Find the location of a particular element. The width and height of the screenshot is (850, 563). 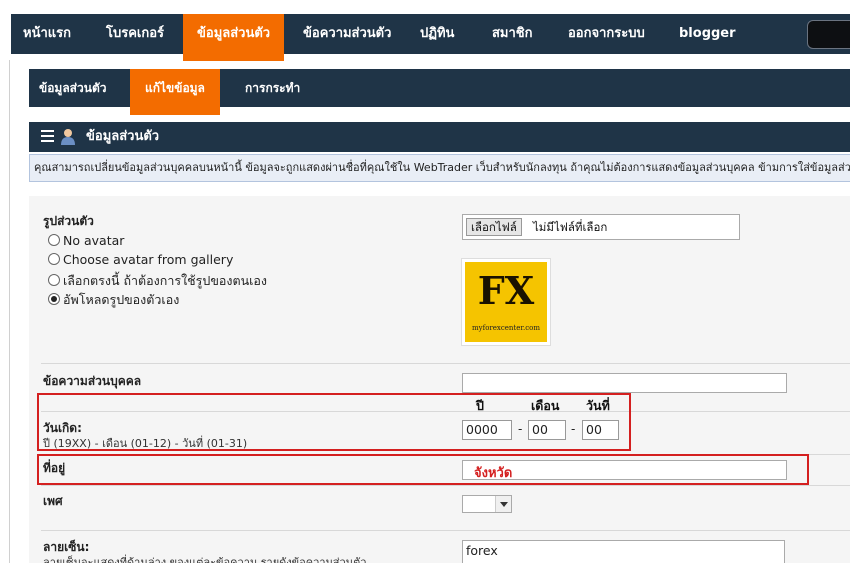

section-header: ข้อมูลส่วนตัว is located at coordinates (439, 137).